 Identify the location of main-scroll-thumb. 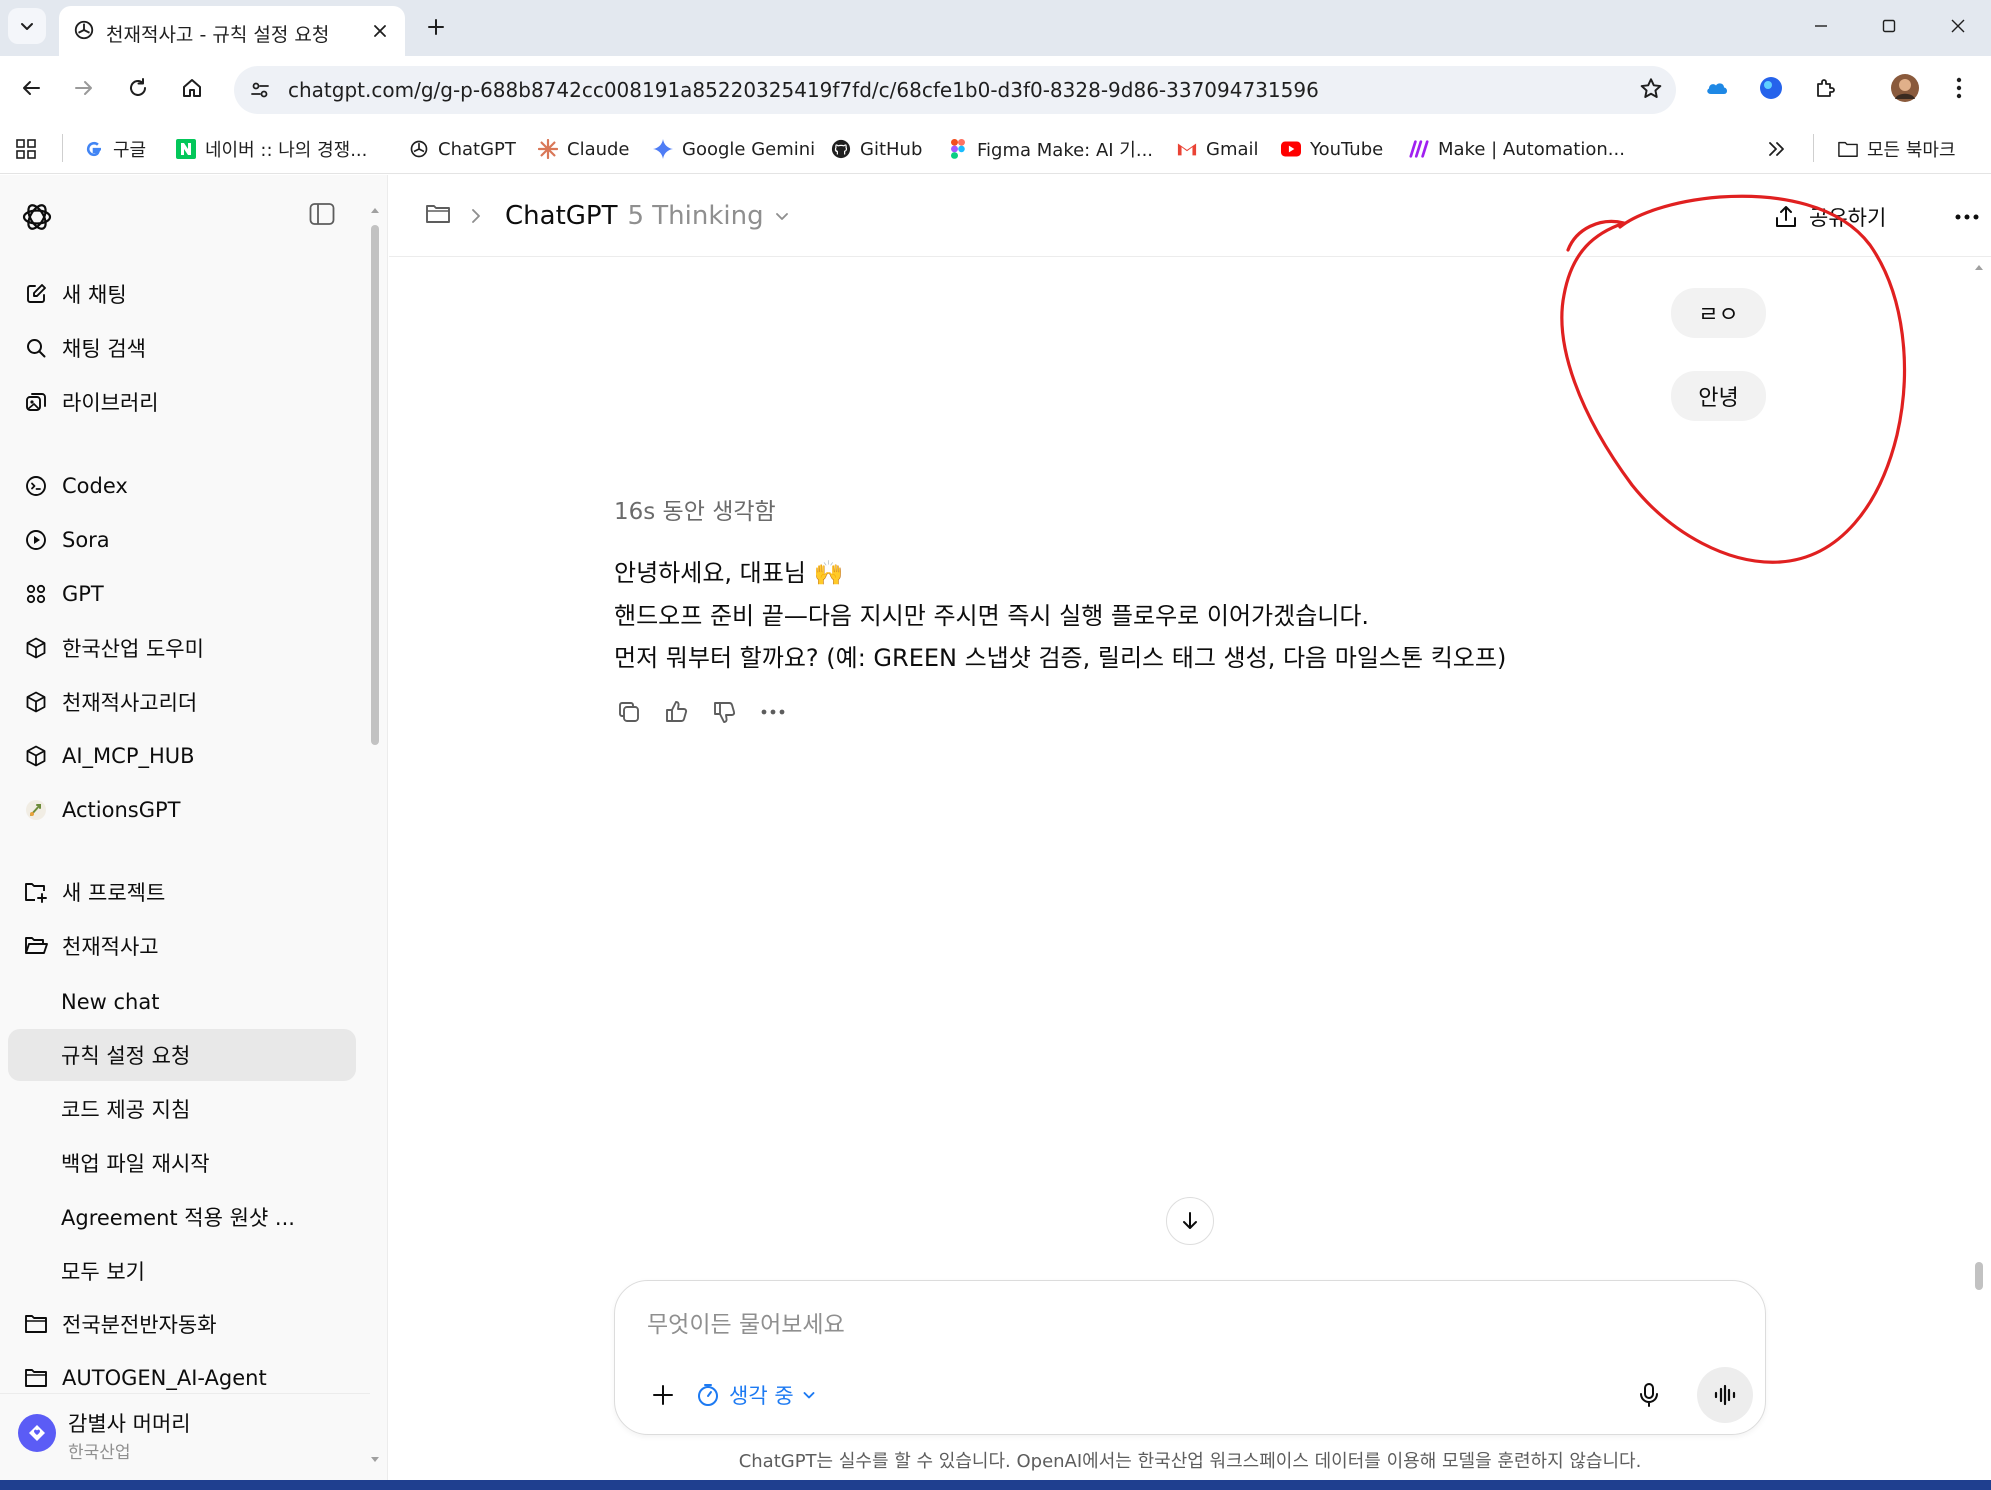
(1979, 1276).